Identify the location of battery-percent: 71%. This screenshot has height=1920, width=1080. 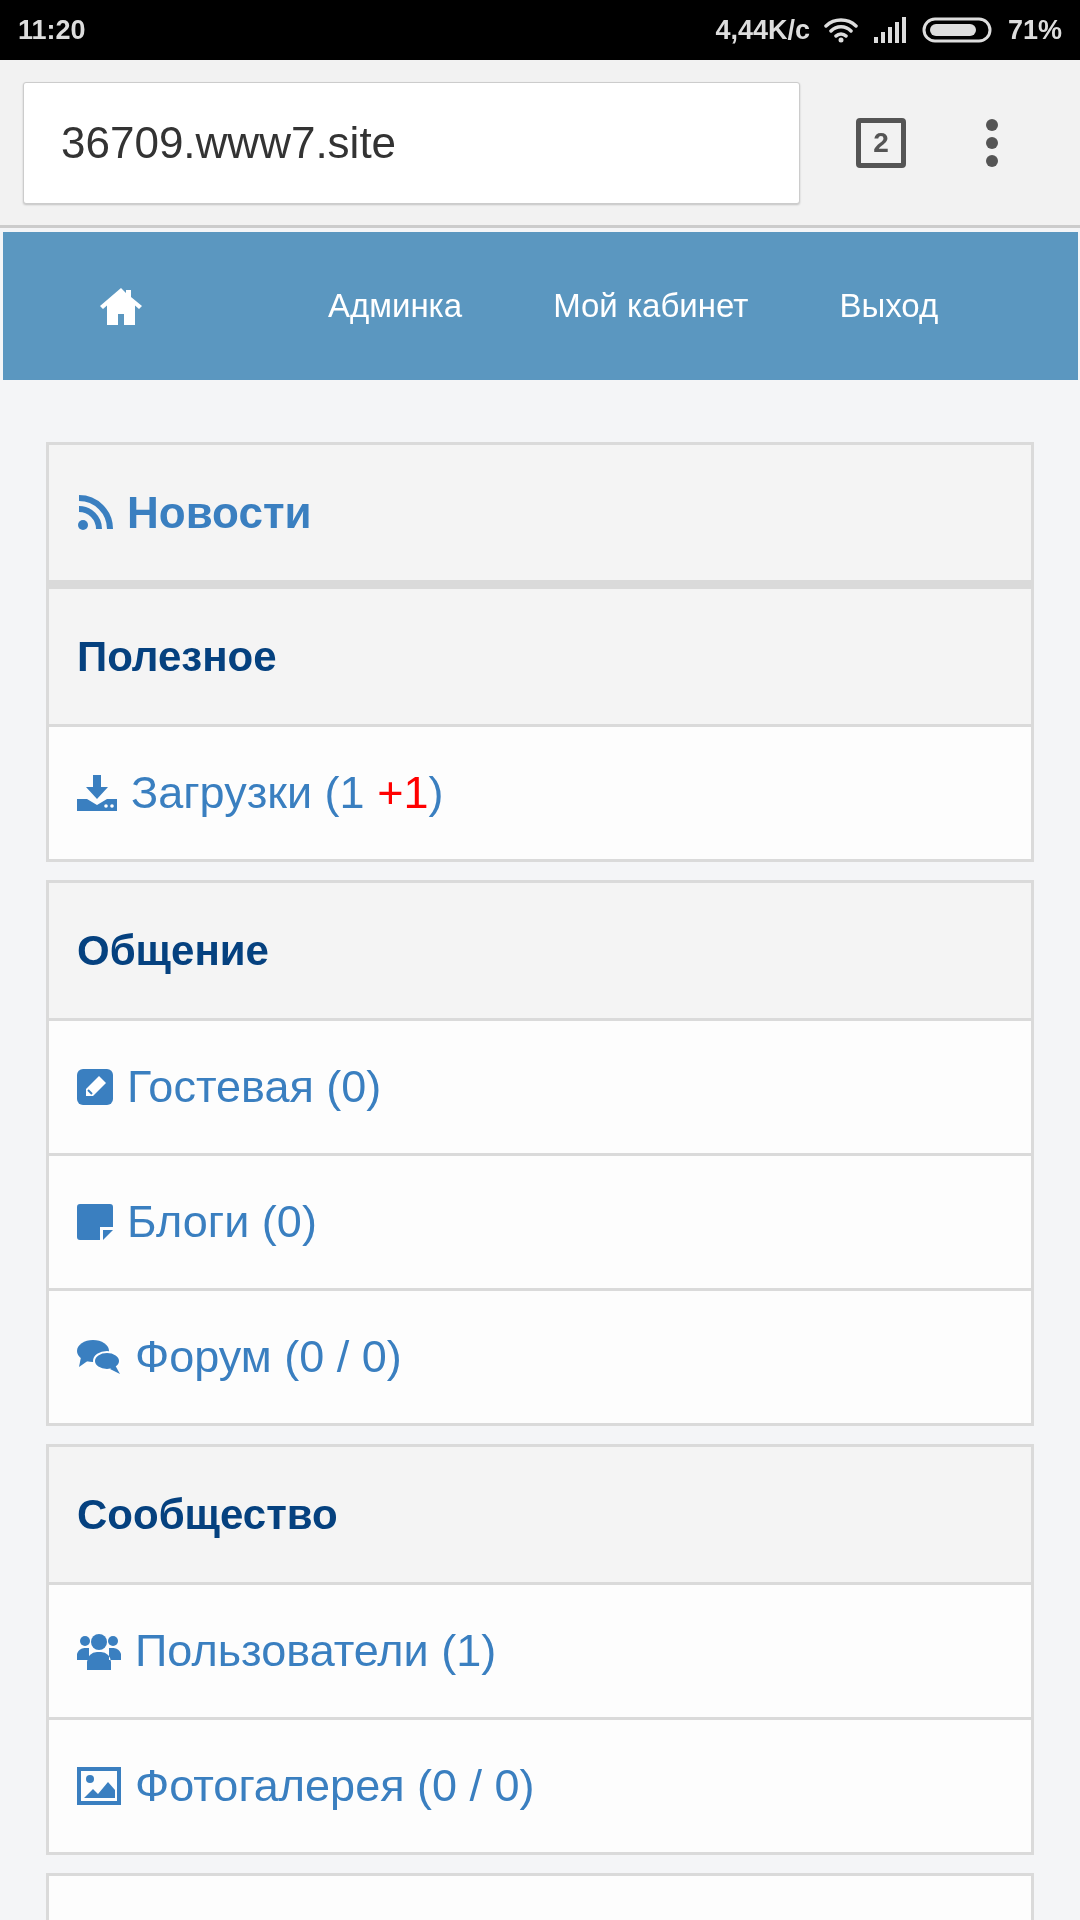
(1034, 30).